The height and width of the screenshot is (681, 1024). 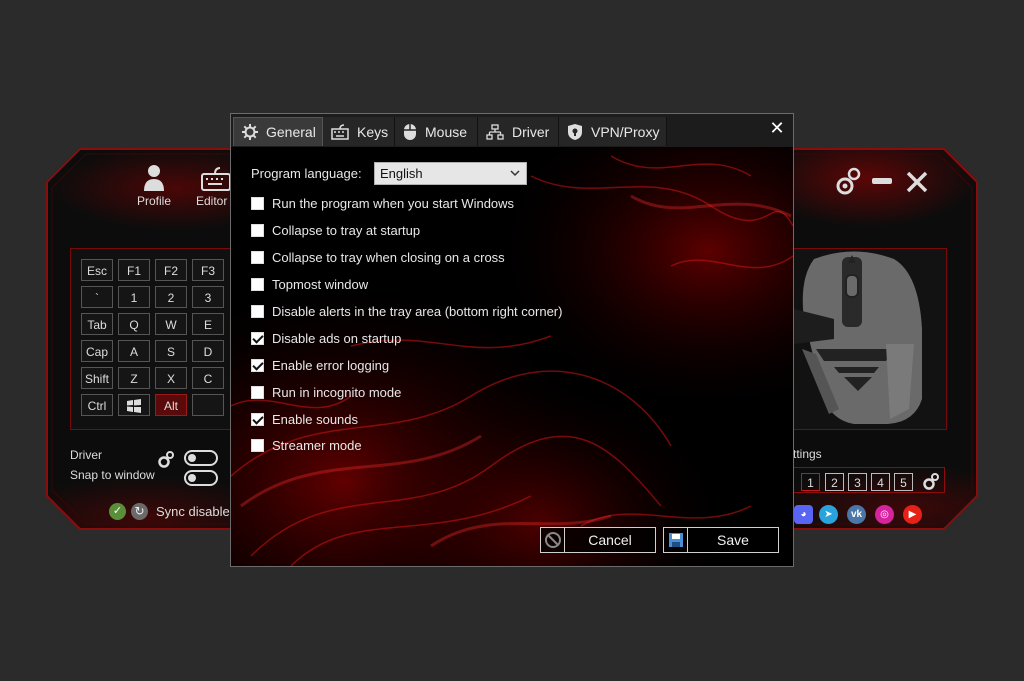 I want to click on settings-gear-icon, so click(x=848, y=181).